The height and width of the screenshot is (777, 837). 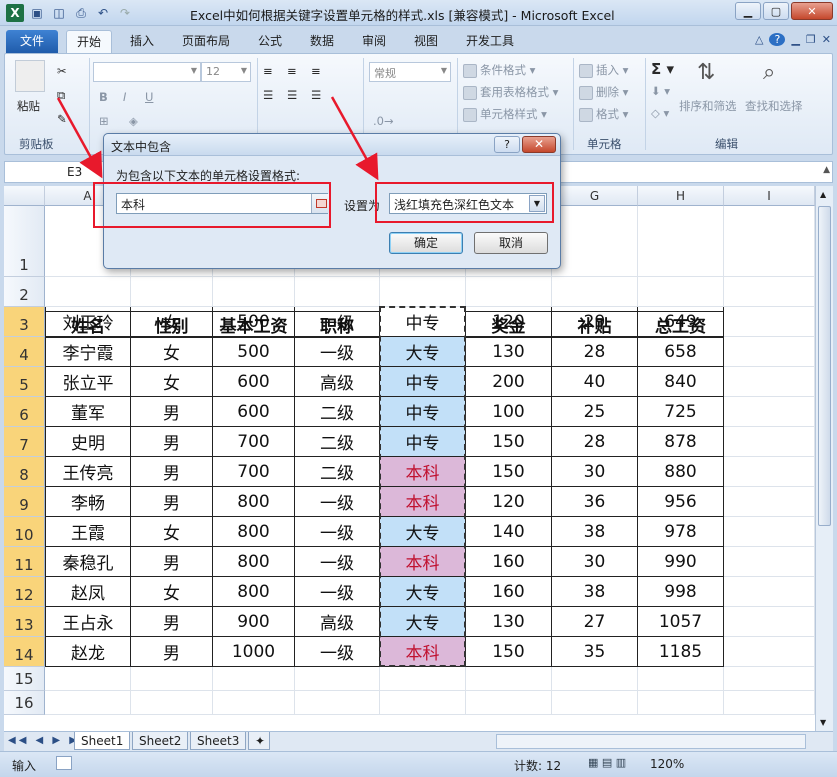 What do you see at coordinates (826, 39) in the screenshot?
I see `workbook-close-icon: ✕` at bounding box center [826, 39].